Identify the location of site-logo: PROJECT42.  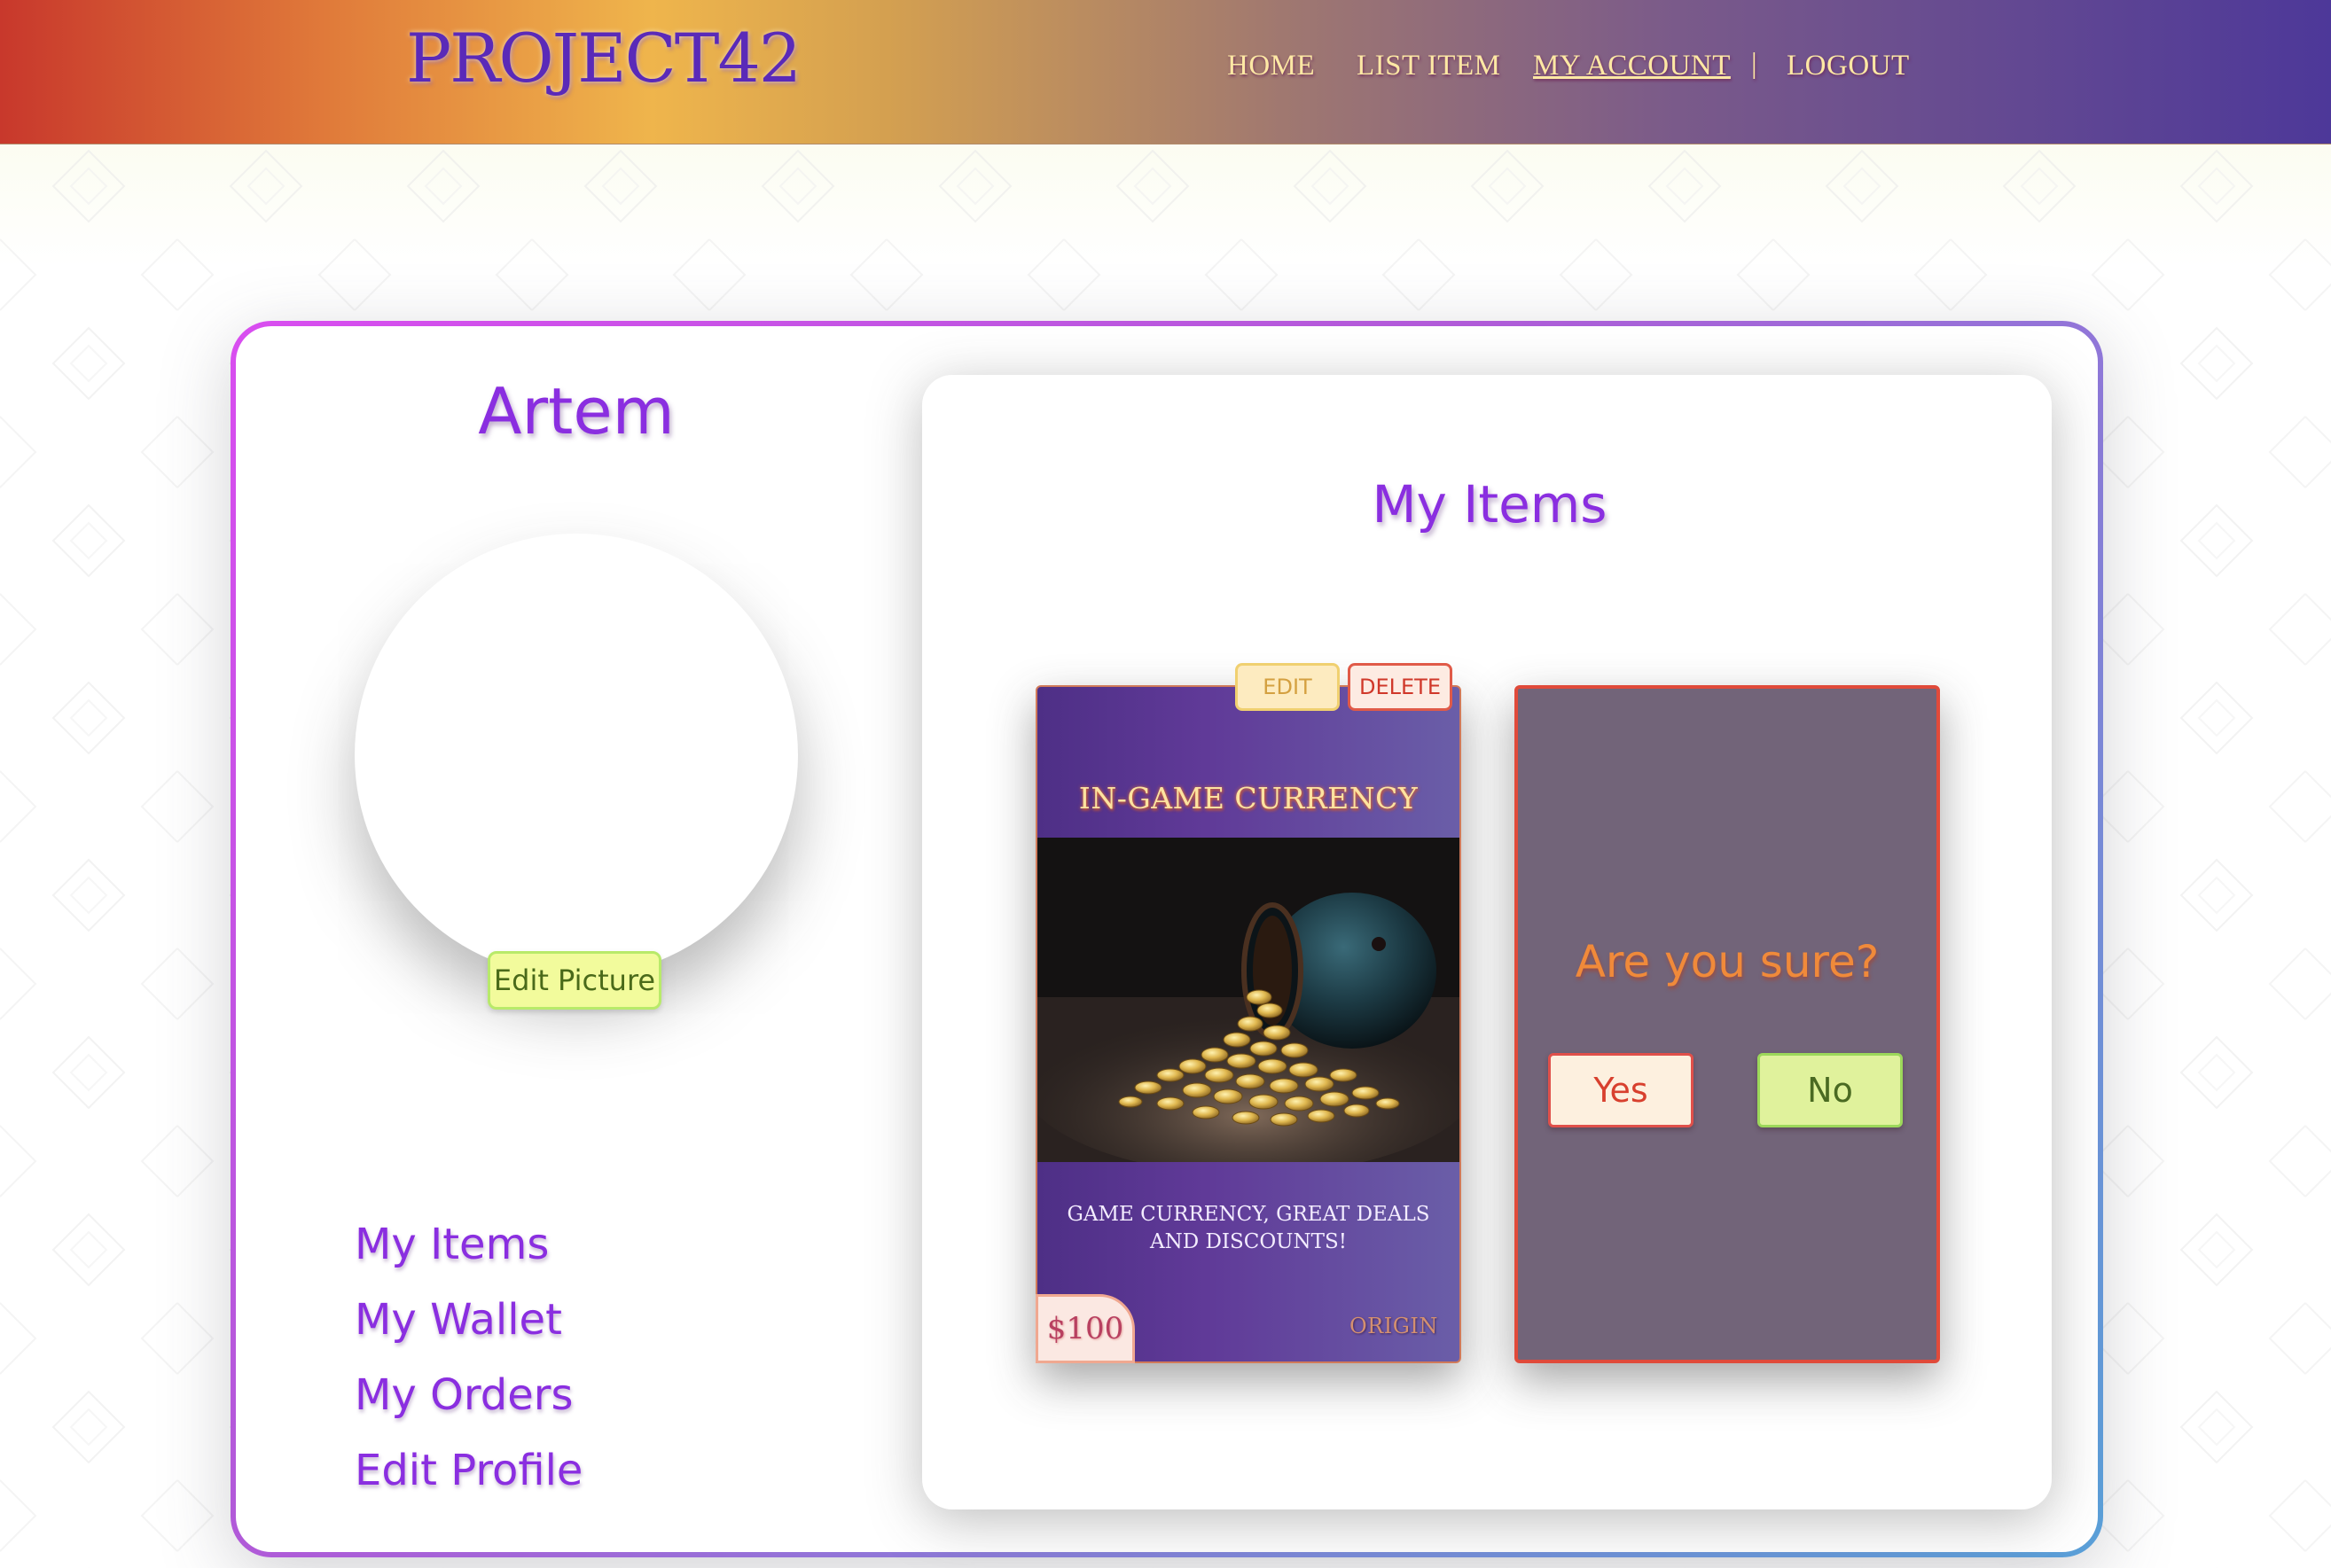
(604, 58).